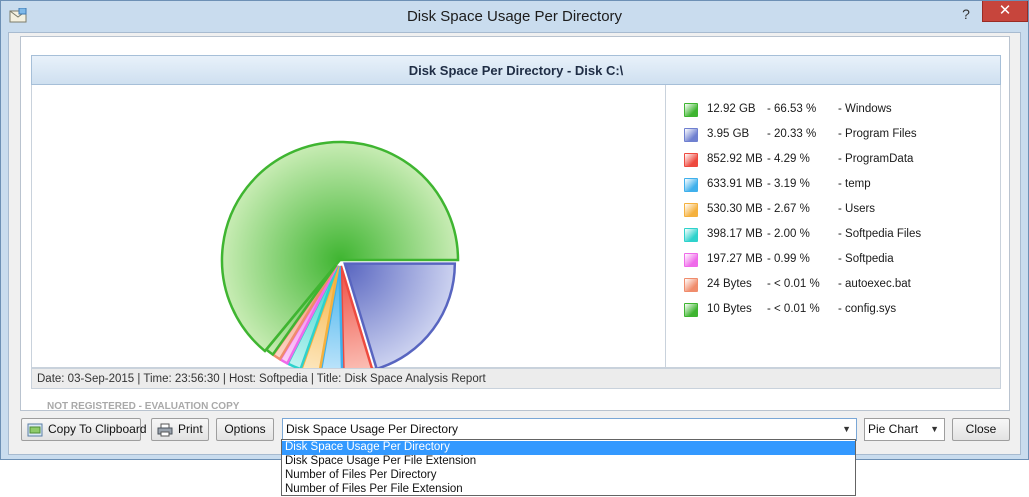 This screenshot has height=497, width=1029. Describe the element at coordinates (893, 429) in the screenshot. I see `chart-type-value: Pie Chart` at that location.